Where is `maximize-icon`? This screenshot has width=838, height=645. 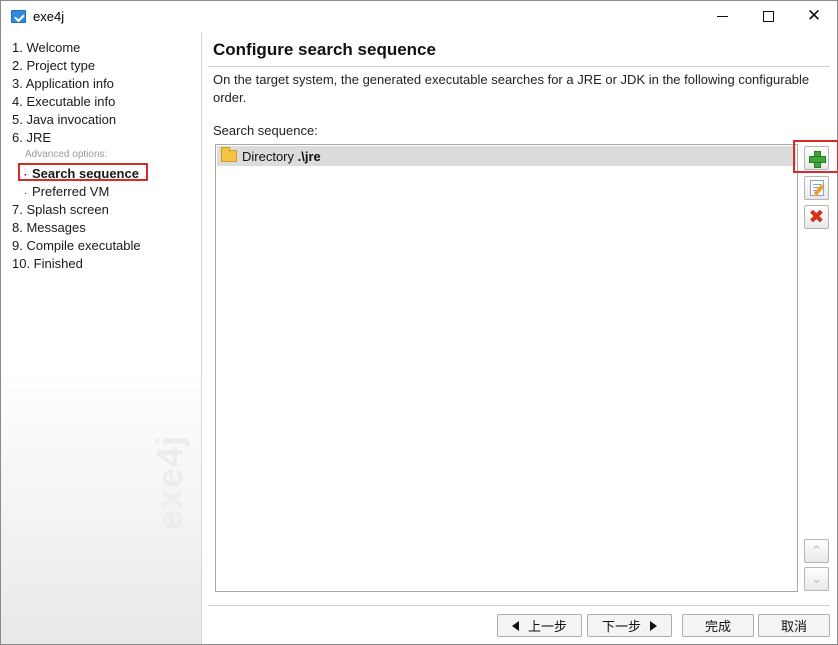 maximize-icon is located at coordinates (768, 16).